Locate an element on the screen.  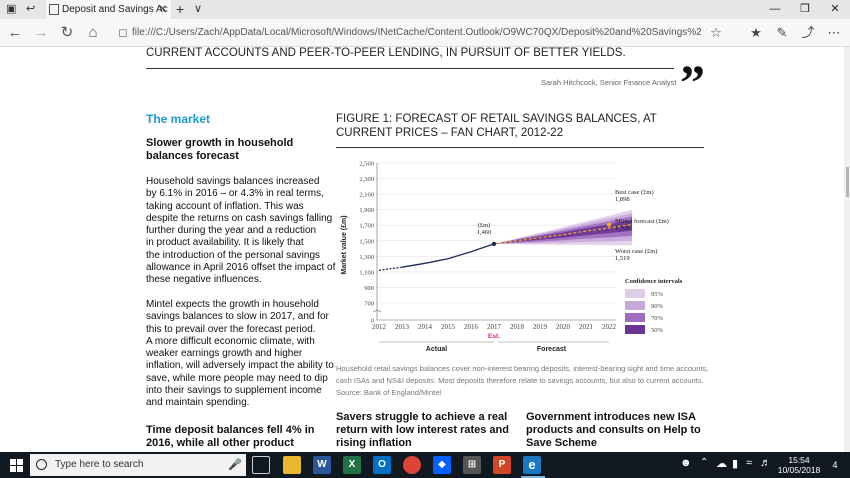
onedrive-icon: ☁ is located at coordinates (721, 463).